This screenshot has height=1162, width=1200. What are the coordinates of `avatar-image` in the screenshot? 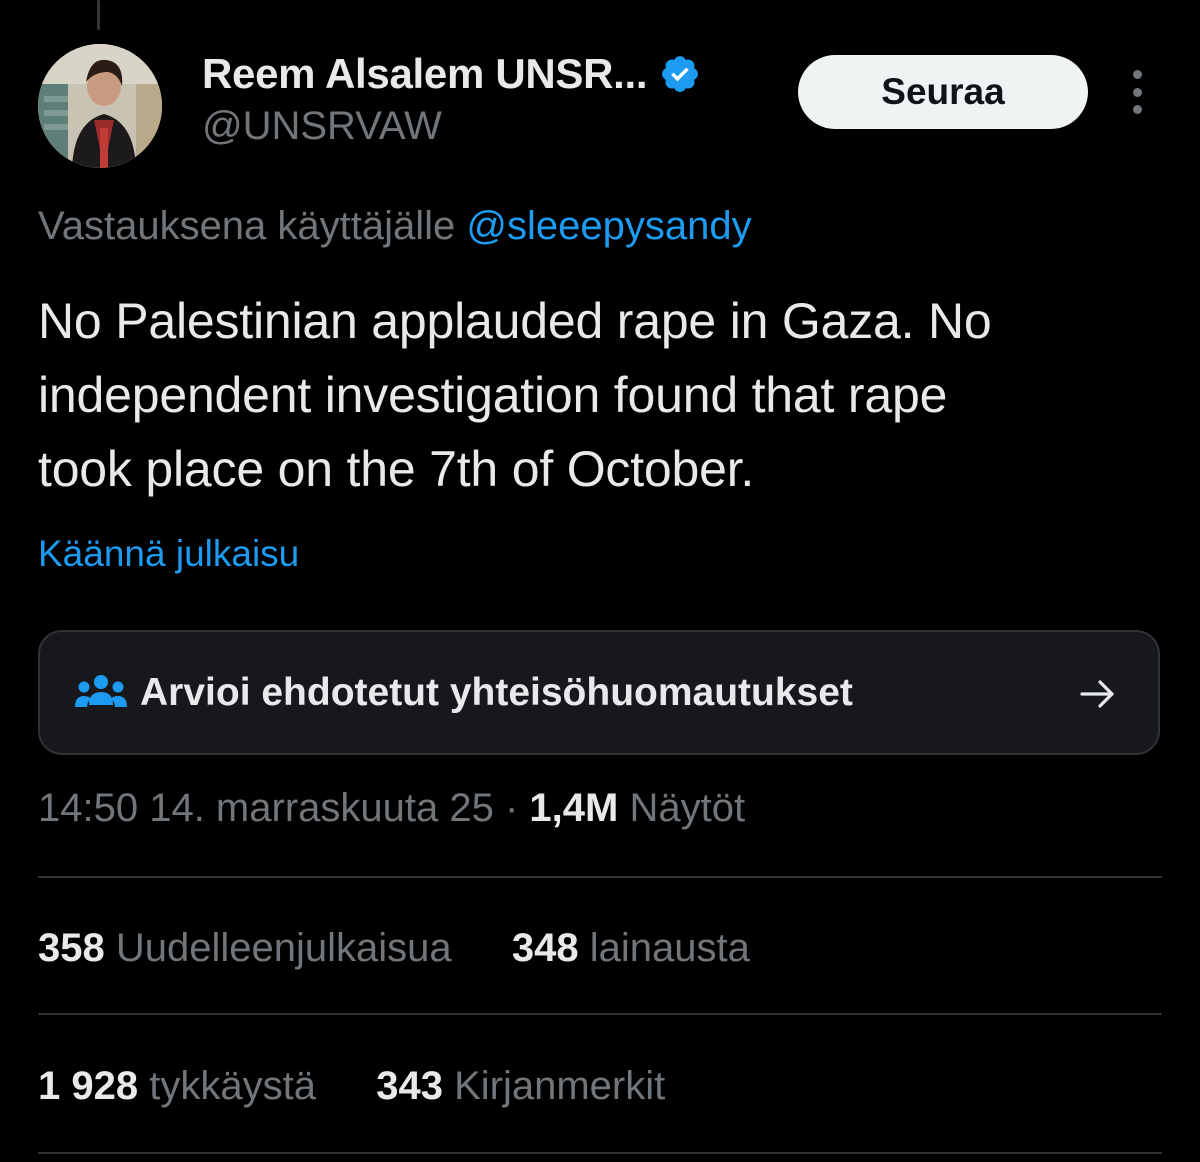 It's located at (100, 106).